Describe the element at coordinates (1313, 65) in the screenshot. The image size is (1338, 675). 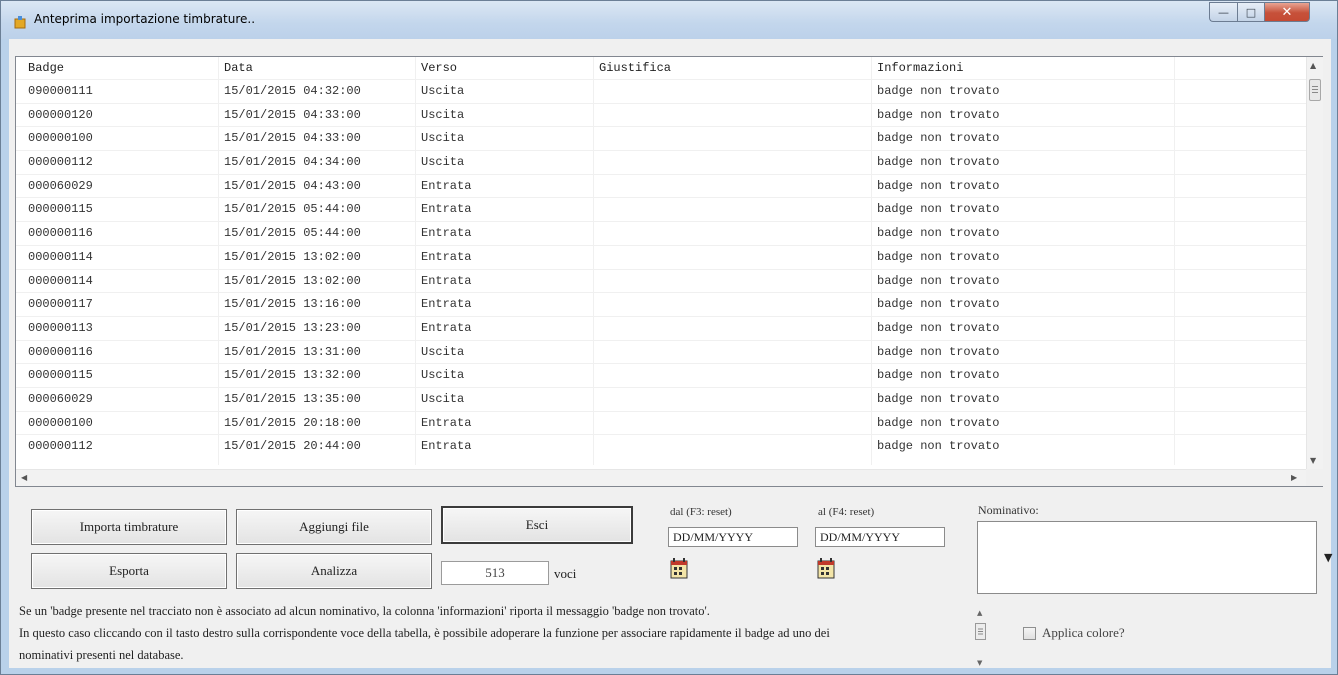
I see `scroll-up-arrow-icon: ▲` at that location.